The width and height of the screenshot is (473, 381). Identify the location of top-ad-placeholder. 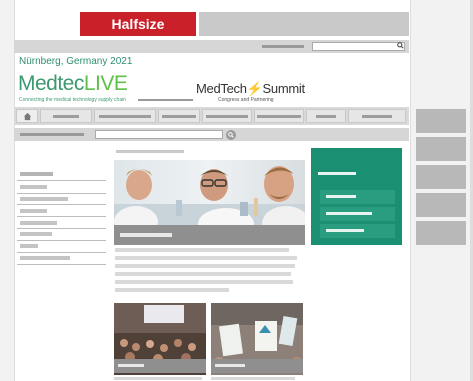
(304, 24).